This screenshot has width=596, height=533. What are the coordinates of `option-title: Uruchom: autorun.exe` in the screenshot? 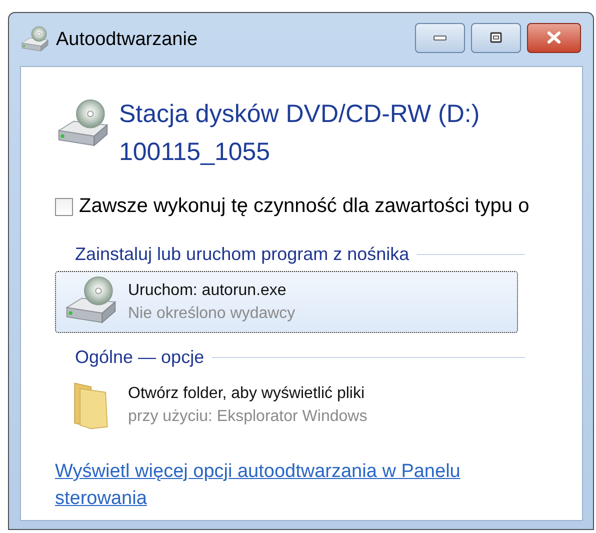 It's located at (208, 291).